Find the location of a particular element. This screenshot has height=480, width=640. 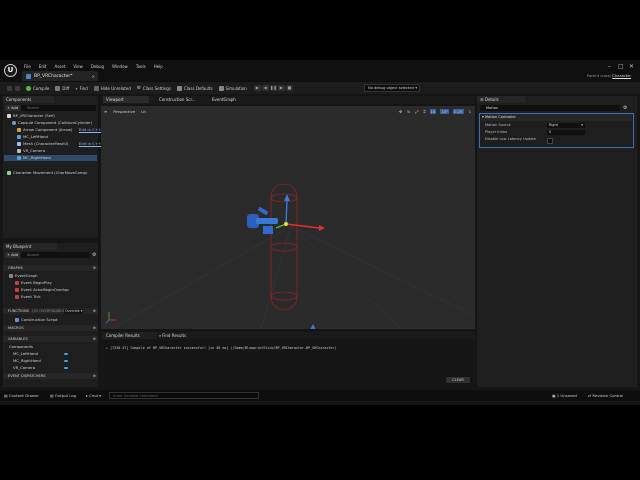

variable-item: MC_LeftHand is located at coordinates (25, 354).